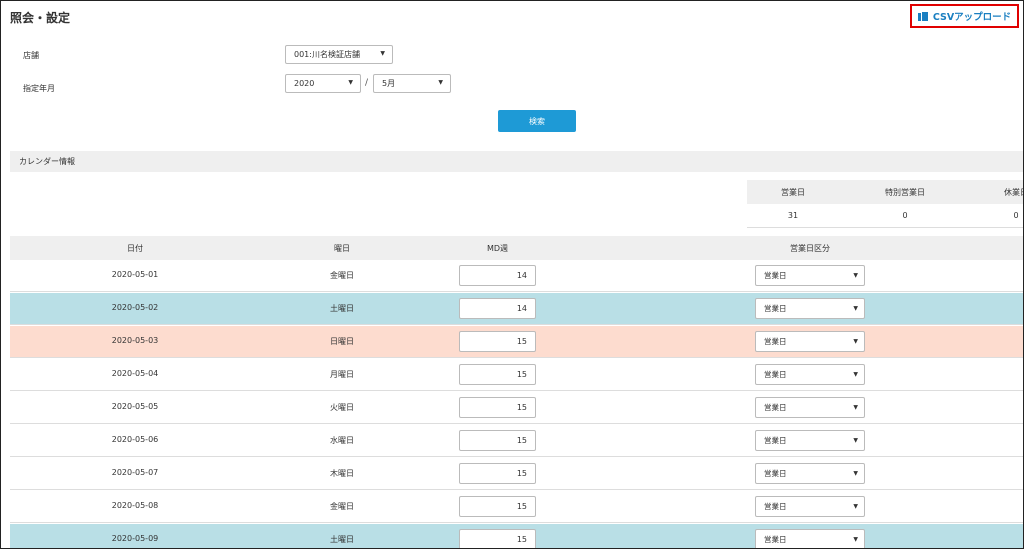 Image resolution: width=1024 pixels, height=549 pixels. Describe the element at coordinates (135, 274) in the screenshot. I see `row-date: 2020-05-01` at that location.